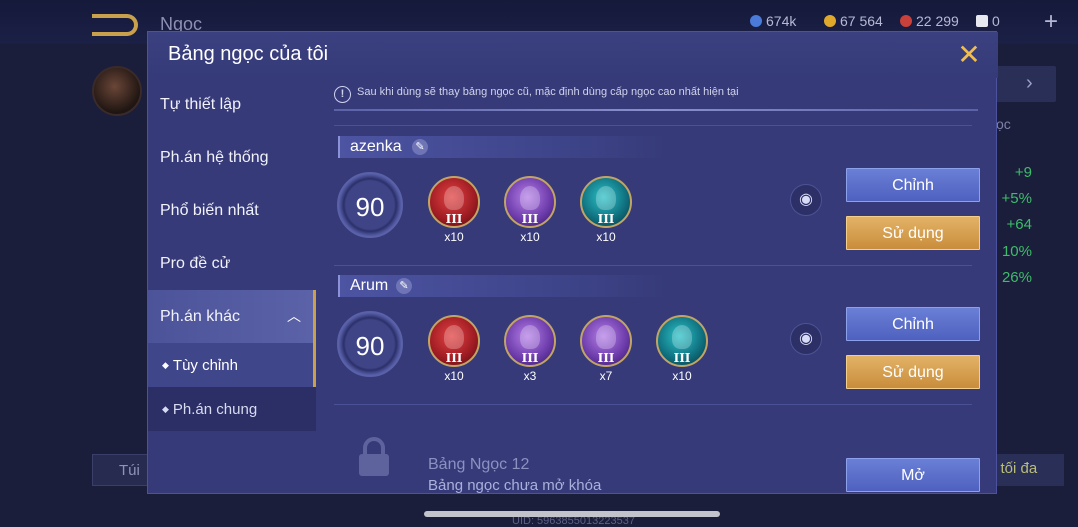  What do you see at coordinates (200, 104) in the screenshot?
I see `sidebar-item-label: Tự thiết lập` at bounding box center [200, 104].